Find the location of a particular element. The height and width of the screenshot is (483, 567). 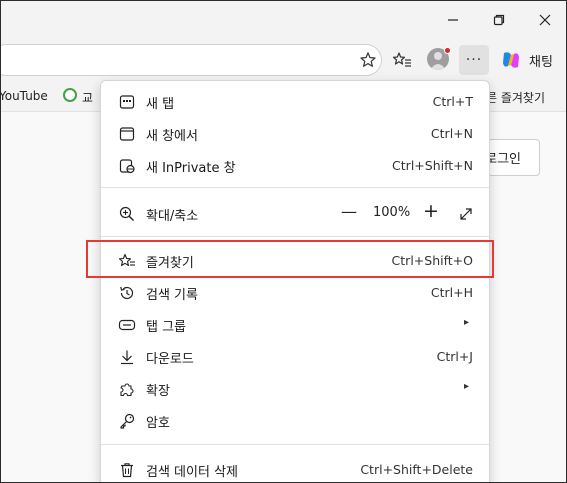

minimize-icon is located at coordinates (453, 20).